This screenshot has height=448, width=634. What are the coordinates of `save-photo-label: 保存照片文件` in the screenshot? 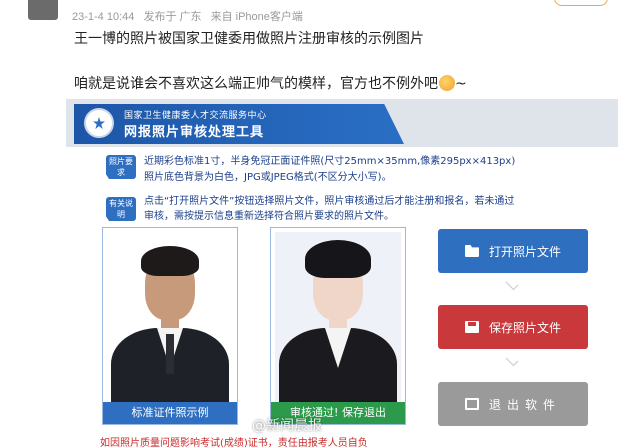 It's located at (524, 327).